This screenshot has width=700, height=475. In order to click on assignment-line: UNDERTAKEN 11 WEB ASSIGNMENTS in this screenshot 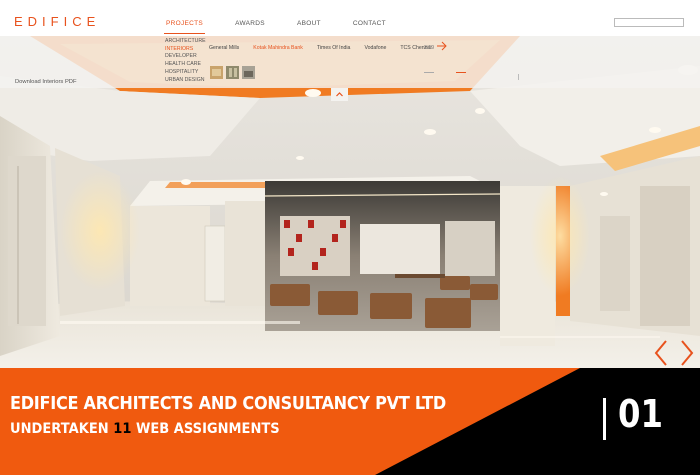, I will do `click(145, 429)`.